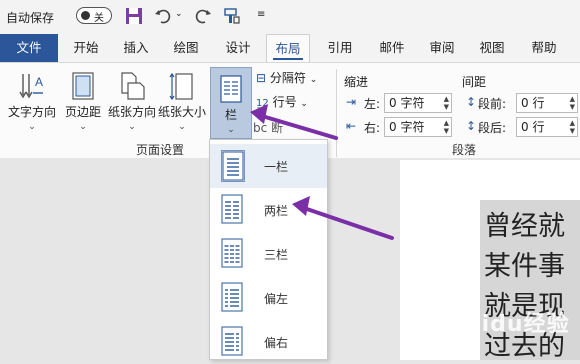 This screenshot has height=364, width=580. Describe the element at coordinates (442, 48) in the screenshot. I see `tab-review: 审阅` at that location.